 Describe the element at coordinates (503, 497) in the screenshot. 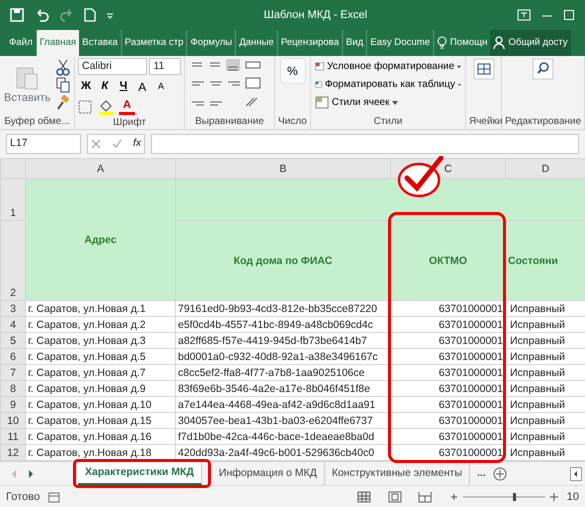

I see `zoom-slider-icon` at that location.